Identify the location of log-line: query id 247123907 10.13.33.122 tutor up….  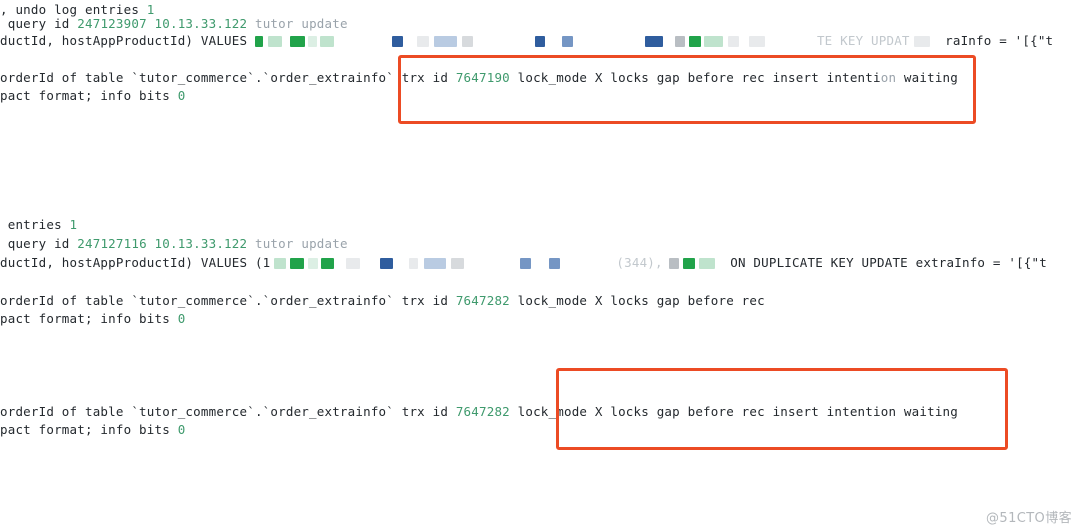
(174, 24).